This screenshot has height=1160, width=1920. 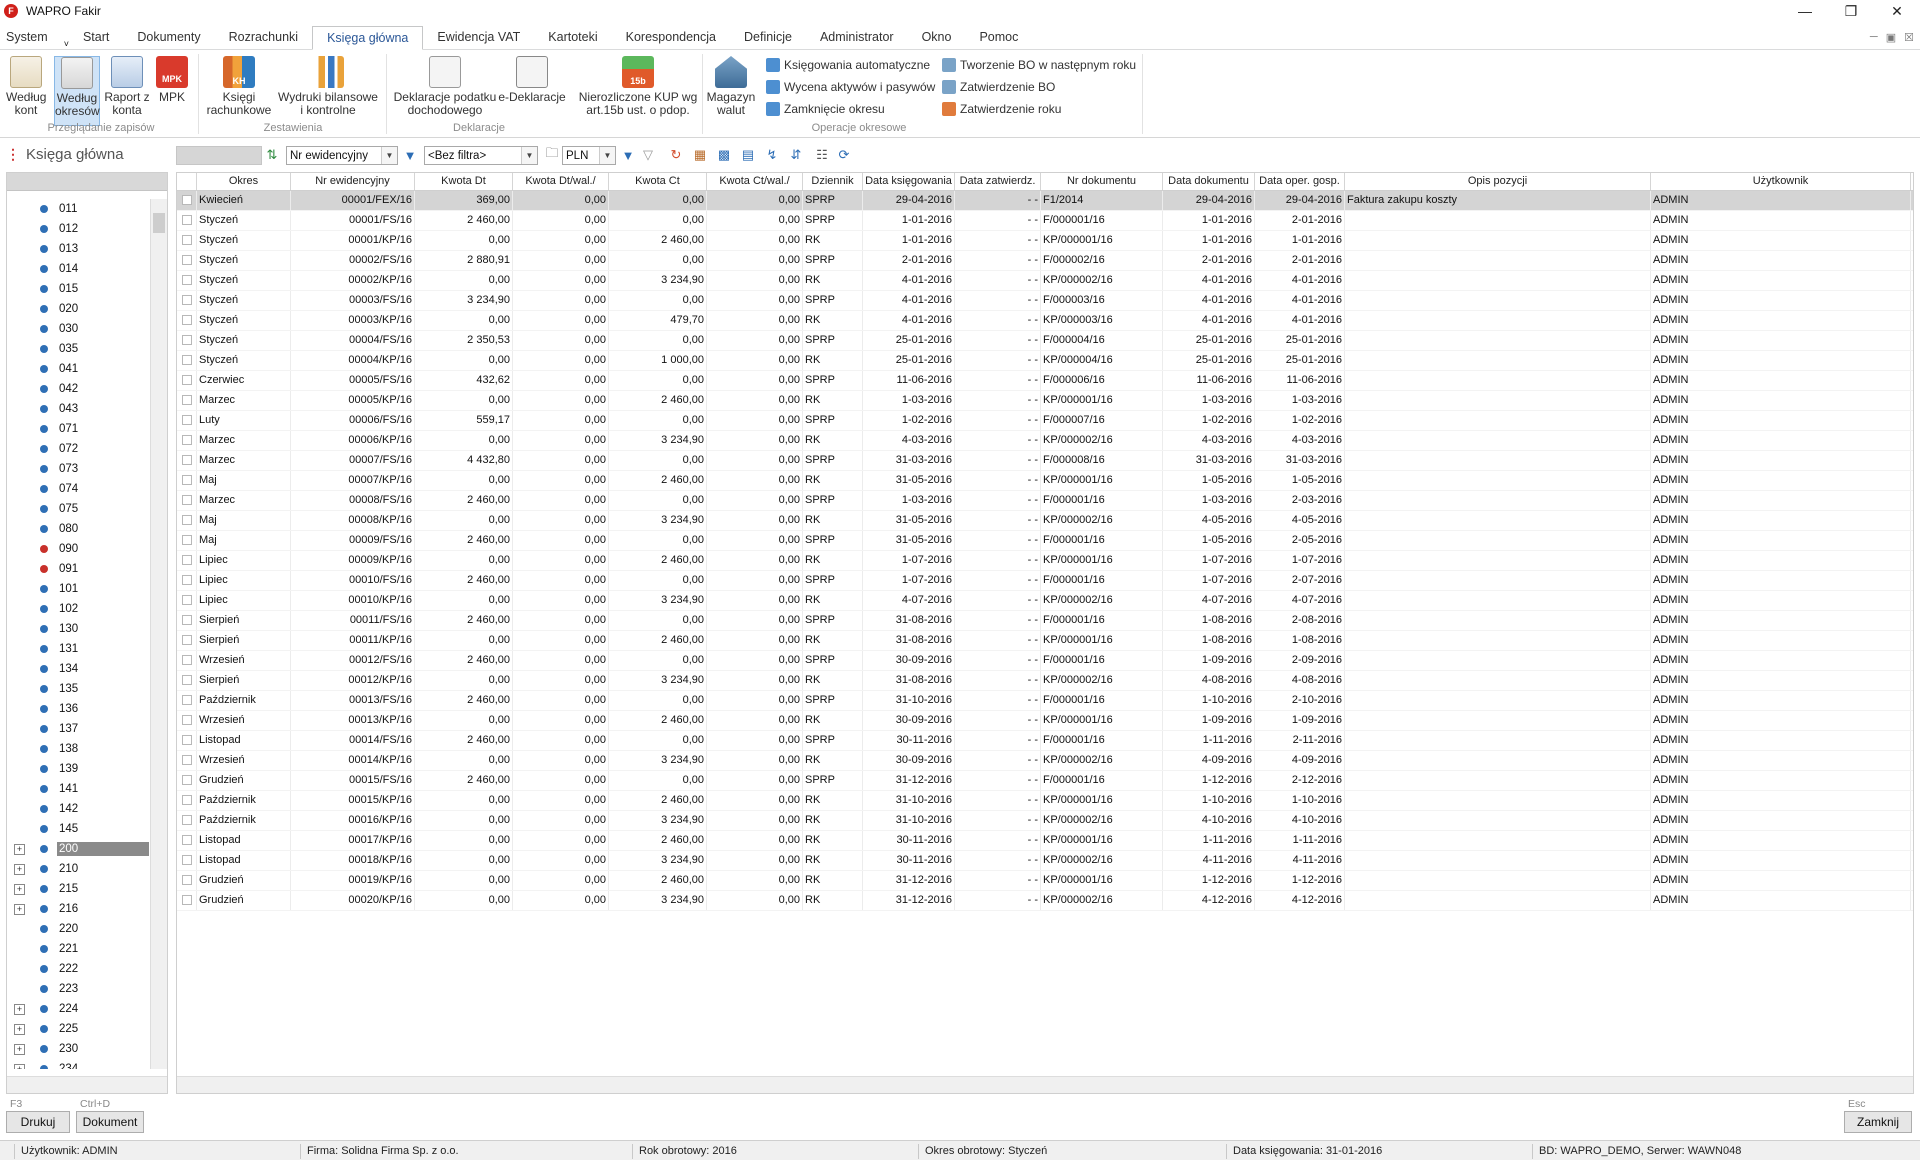 What do you see at coordinates (38, 1122) in the screenshot?
I see `print-button: Drukuj` at bounding box center [38, 1122].